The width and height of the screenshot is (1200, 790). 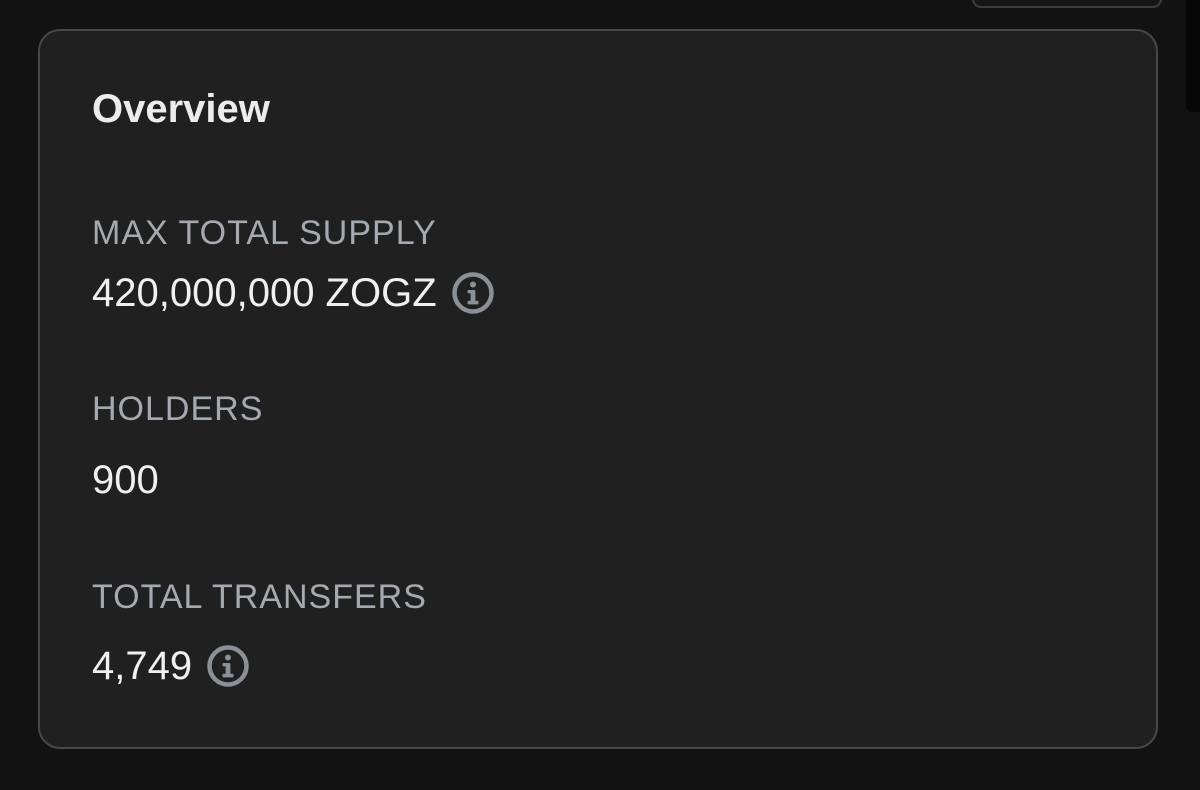 I want to click on total-transfers-row: 4,749, so click(x=171, y=666).